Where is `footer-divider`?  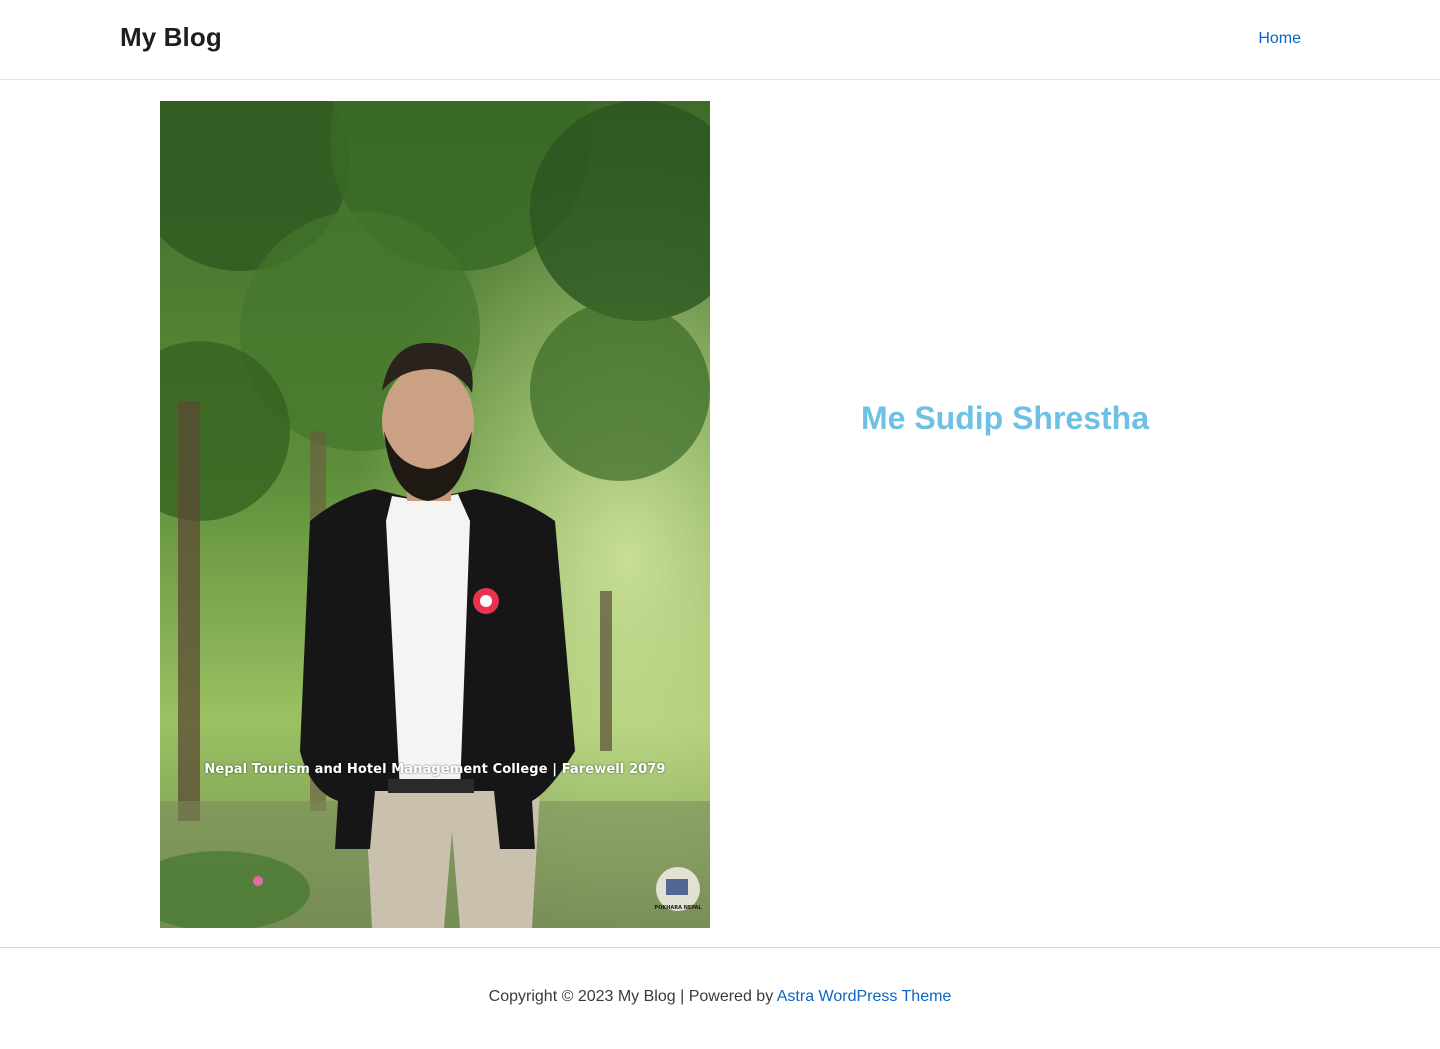 footer-divider is located at coordinates (720, 947).